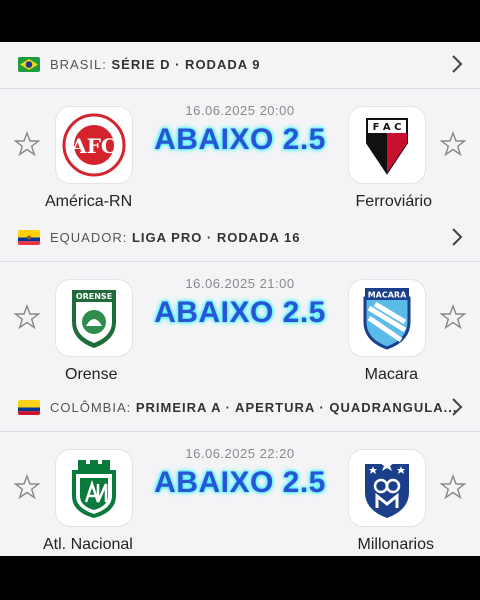 This screenshot has height=600, width=480. Describe the element at coordinates (391, 374) in the screenshot. I see `away-team-name: Macara` at that location.